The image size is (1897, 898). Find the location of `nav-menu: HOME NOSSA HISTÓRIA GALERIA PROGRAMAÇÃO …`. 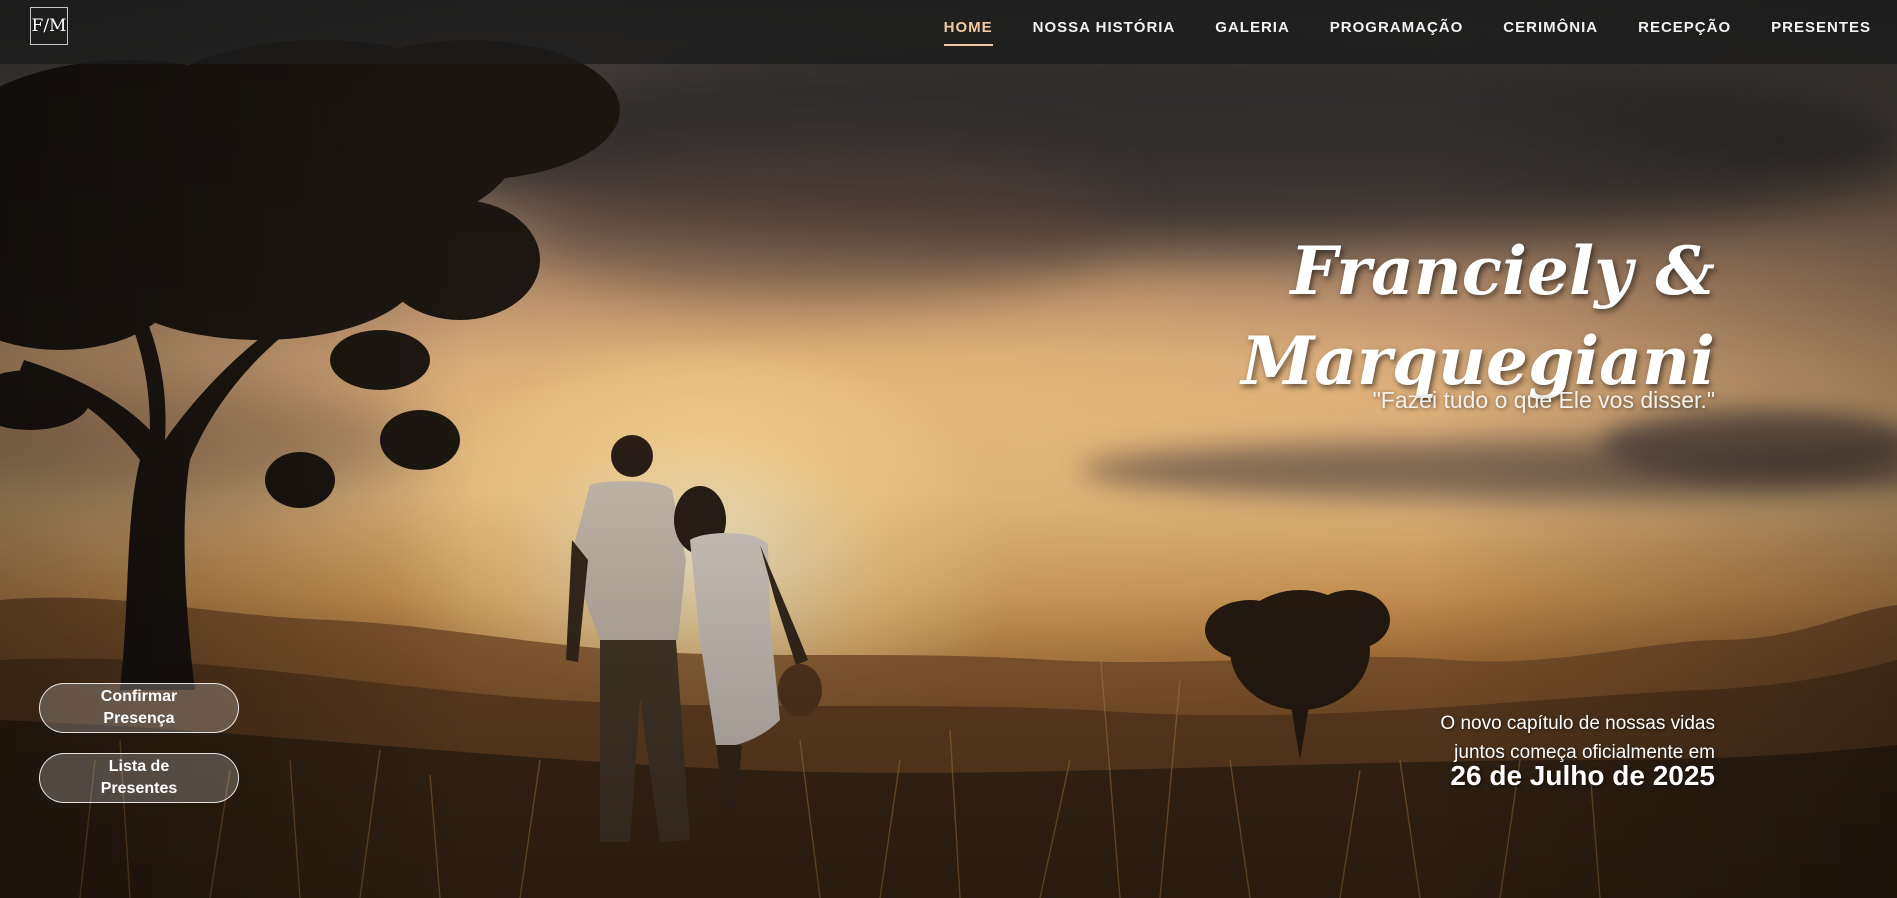

nav-menu: HOME NOSSA HISTÓRIA GALERIA PROGRAMAÇÃO … is located at coordinates (1407, 27).